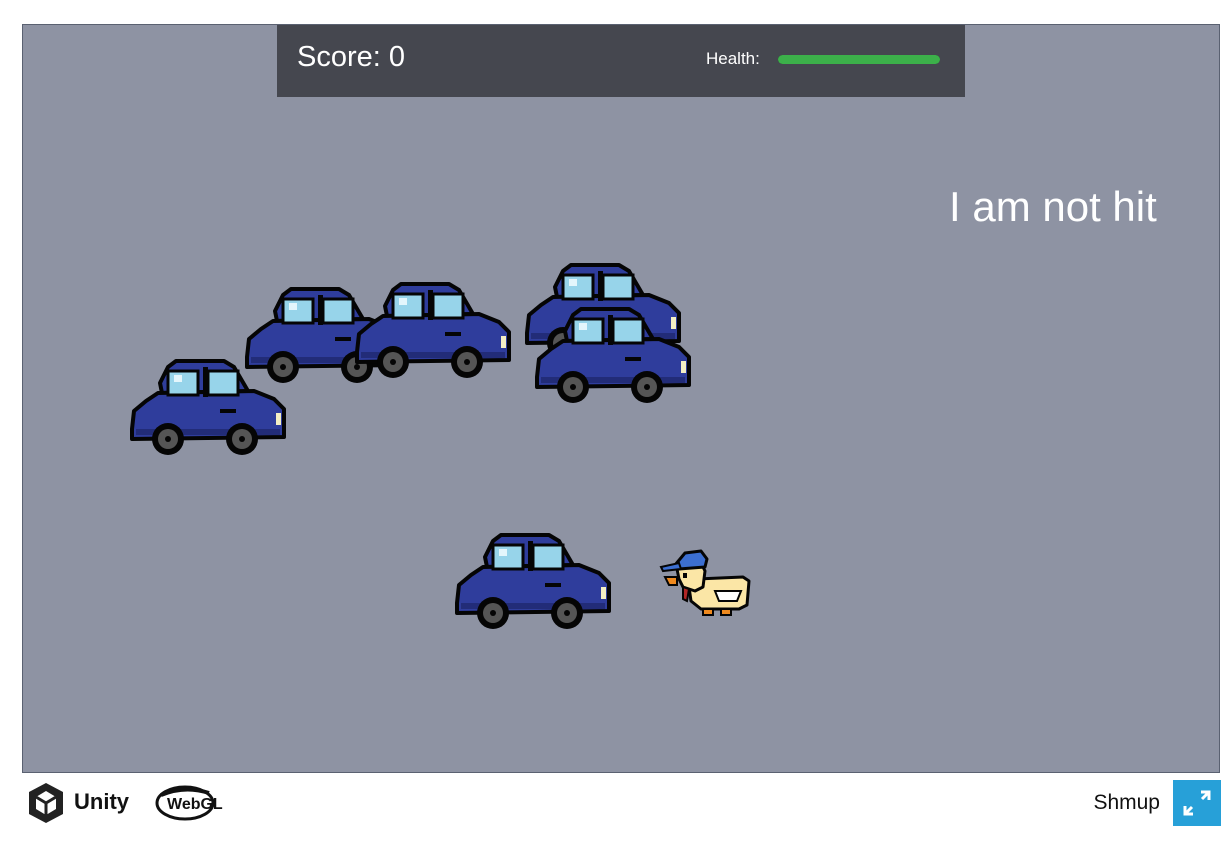  Describe the element at coordinates (706, 585) in the screenshot. I see `player-duck` at that location.